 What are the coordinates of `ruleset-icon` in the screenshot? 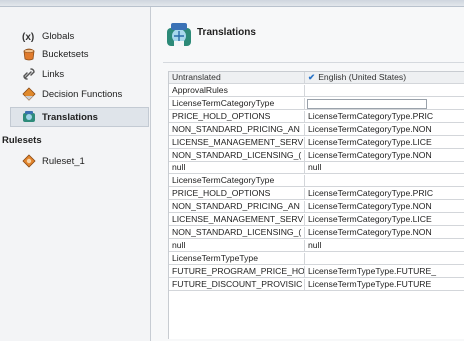 It's located at (29, 161).